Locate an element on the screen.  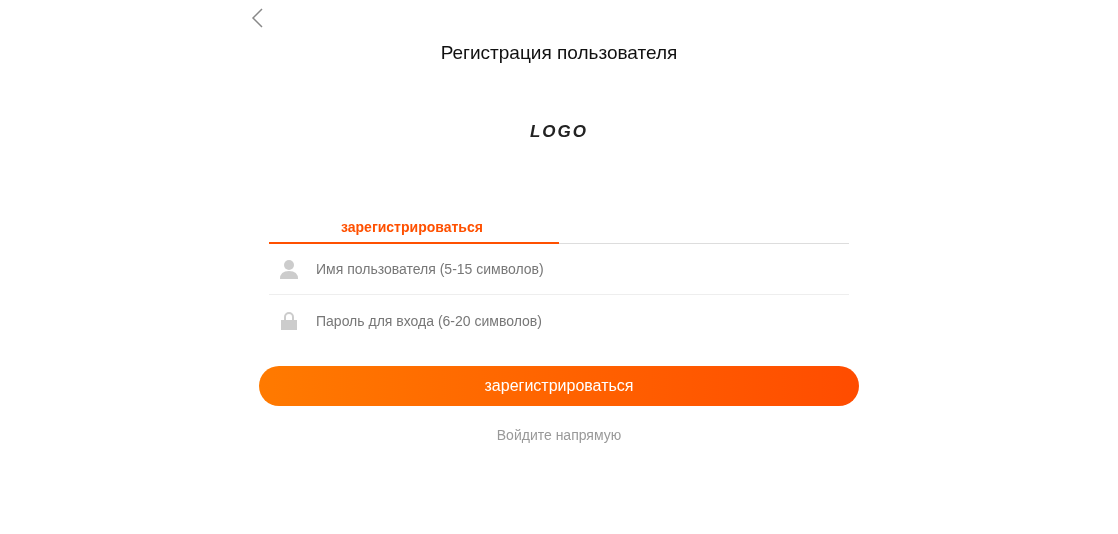
page-title: Регистрация пользователя is located at coordinates (559, 53).